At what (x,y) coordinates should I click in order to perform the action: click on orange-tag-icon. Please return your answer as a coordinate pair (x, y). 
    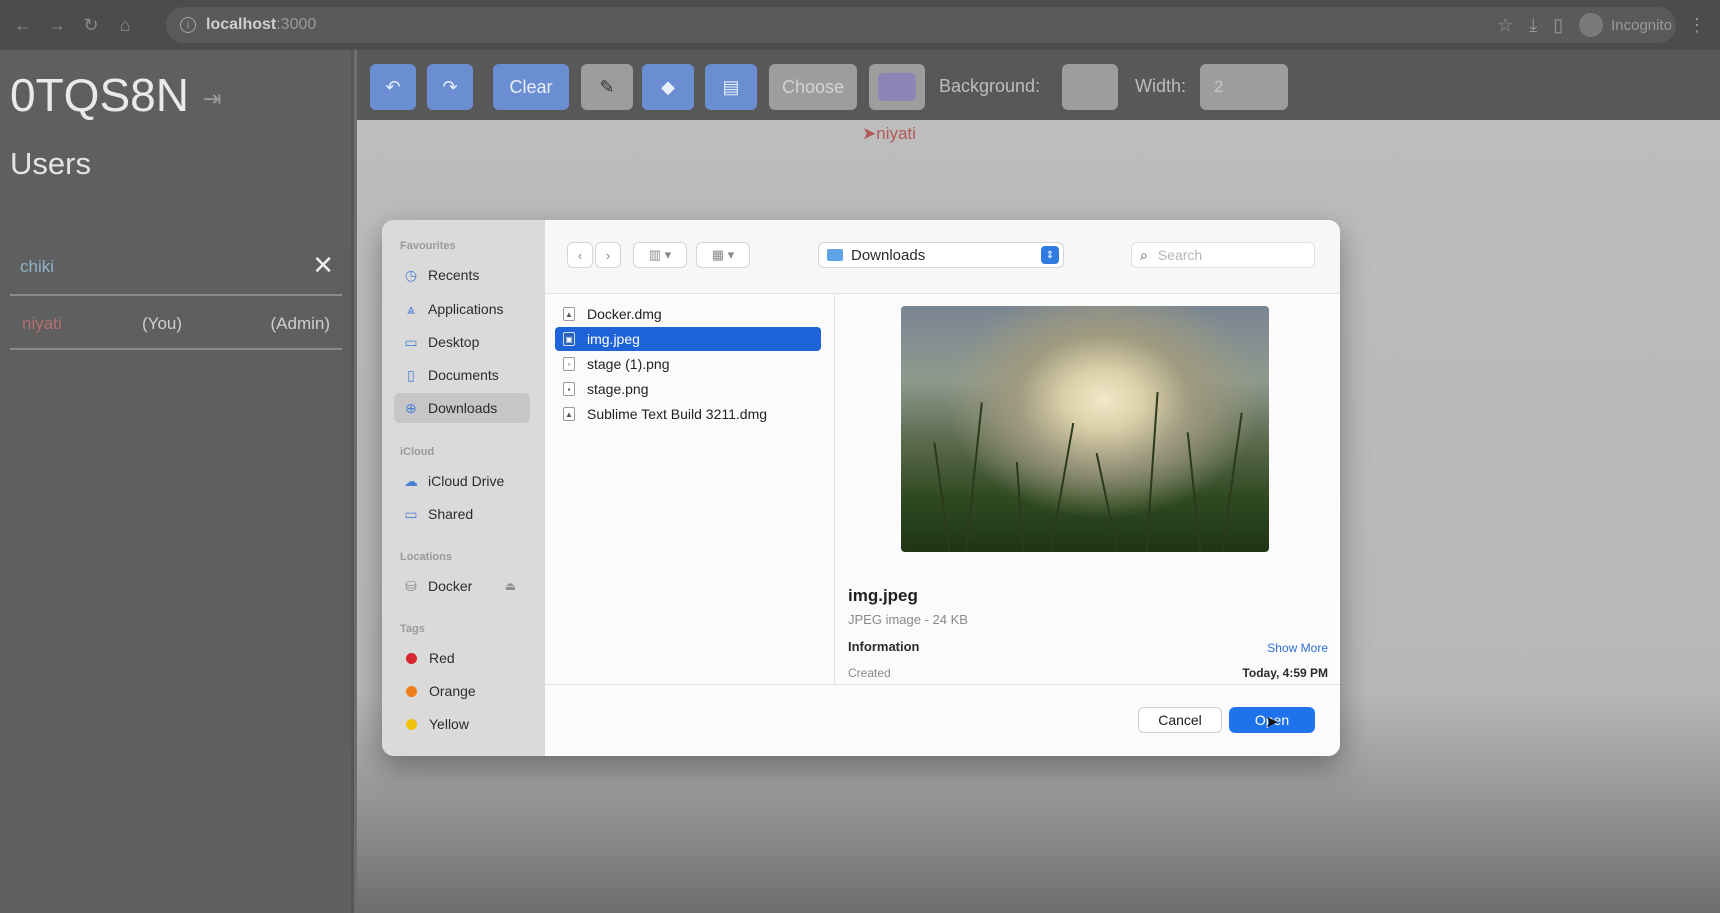
    Looking at the image, I should click on (411, 691).